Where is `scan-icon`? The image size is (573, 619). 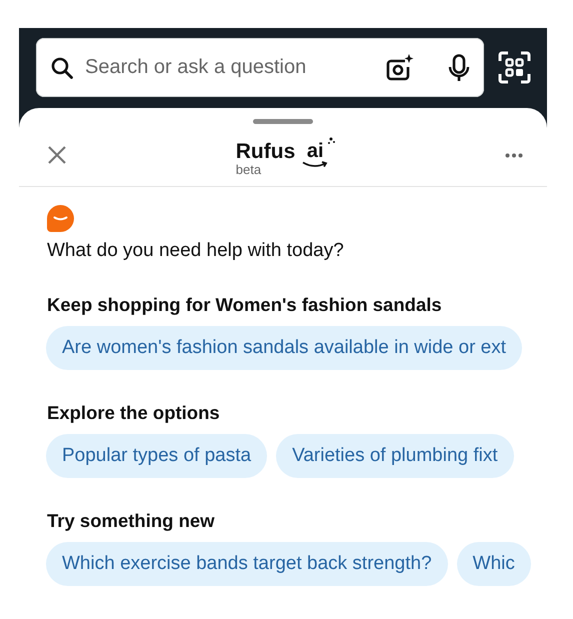 scan-icon is located at coordinates (514, 67).